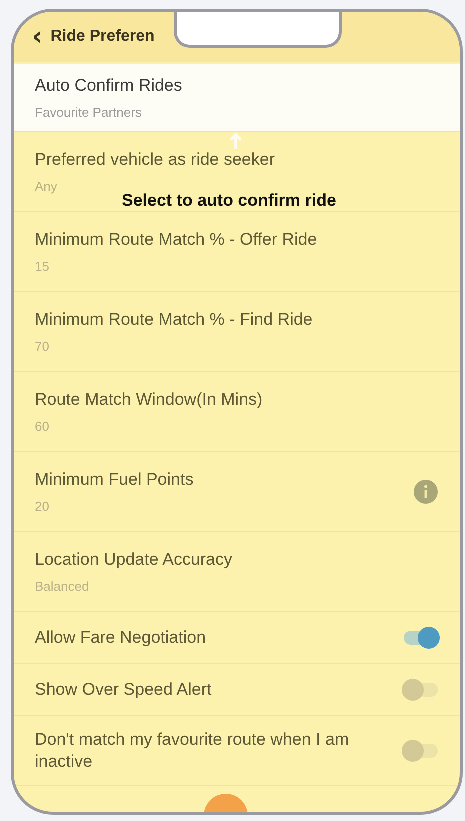 This screenshot has height=821, width=465. What do you see at coordinates (229, 201) in the screenshot?
I see `tooltip-text: Select to auto confirm ride` at bounding box center [229, 201].